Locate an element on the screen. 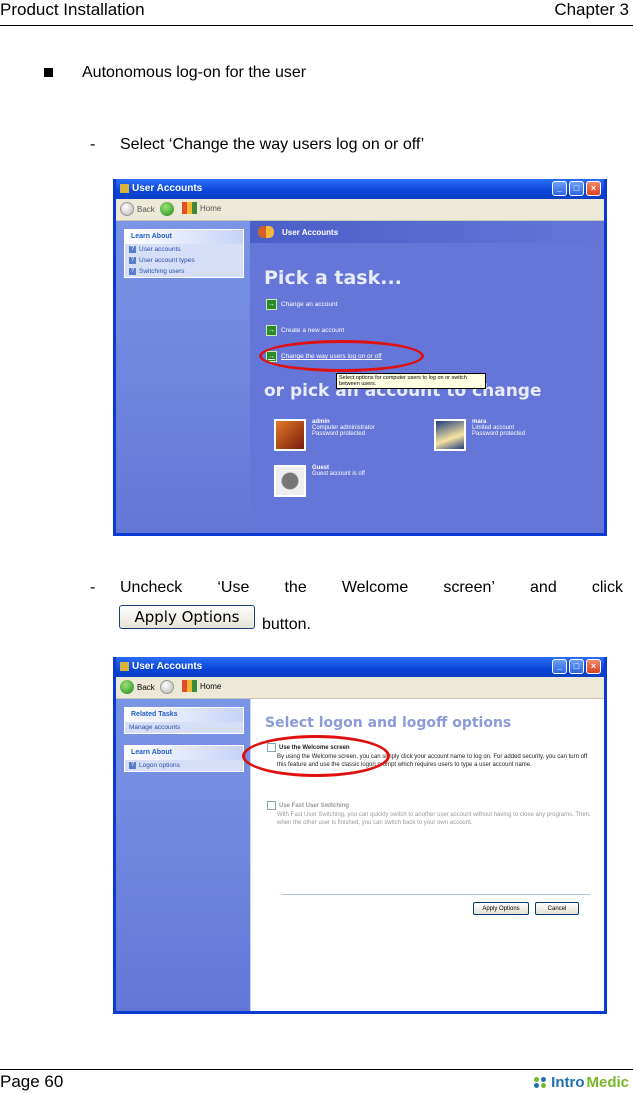  user-accounts-icon is located at coordinates (266, 232).